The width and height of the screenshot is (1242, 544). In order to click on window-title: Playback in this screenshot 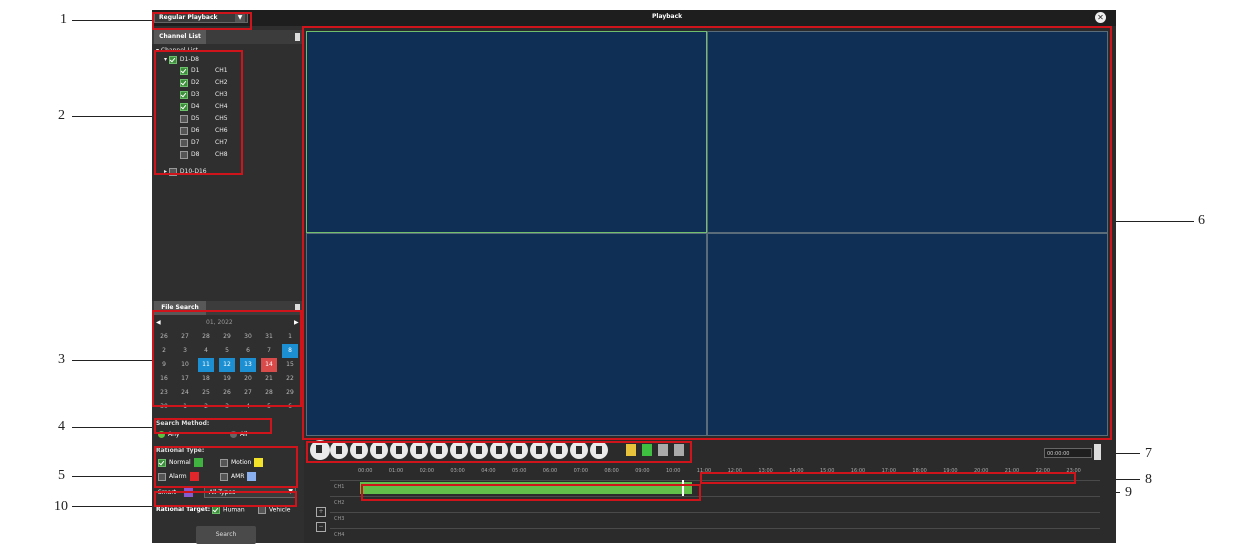, I will do `click(667, 16)`.